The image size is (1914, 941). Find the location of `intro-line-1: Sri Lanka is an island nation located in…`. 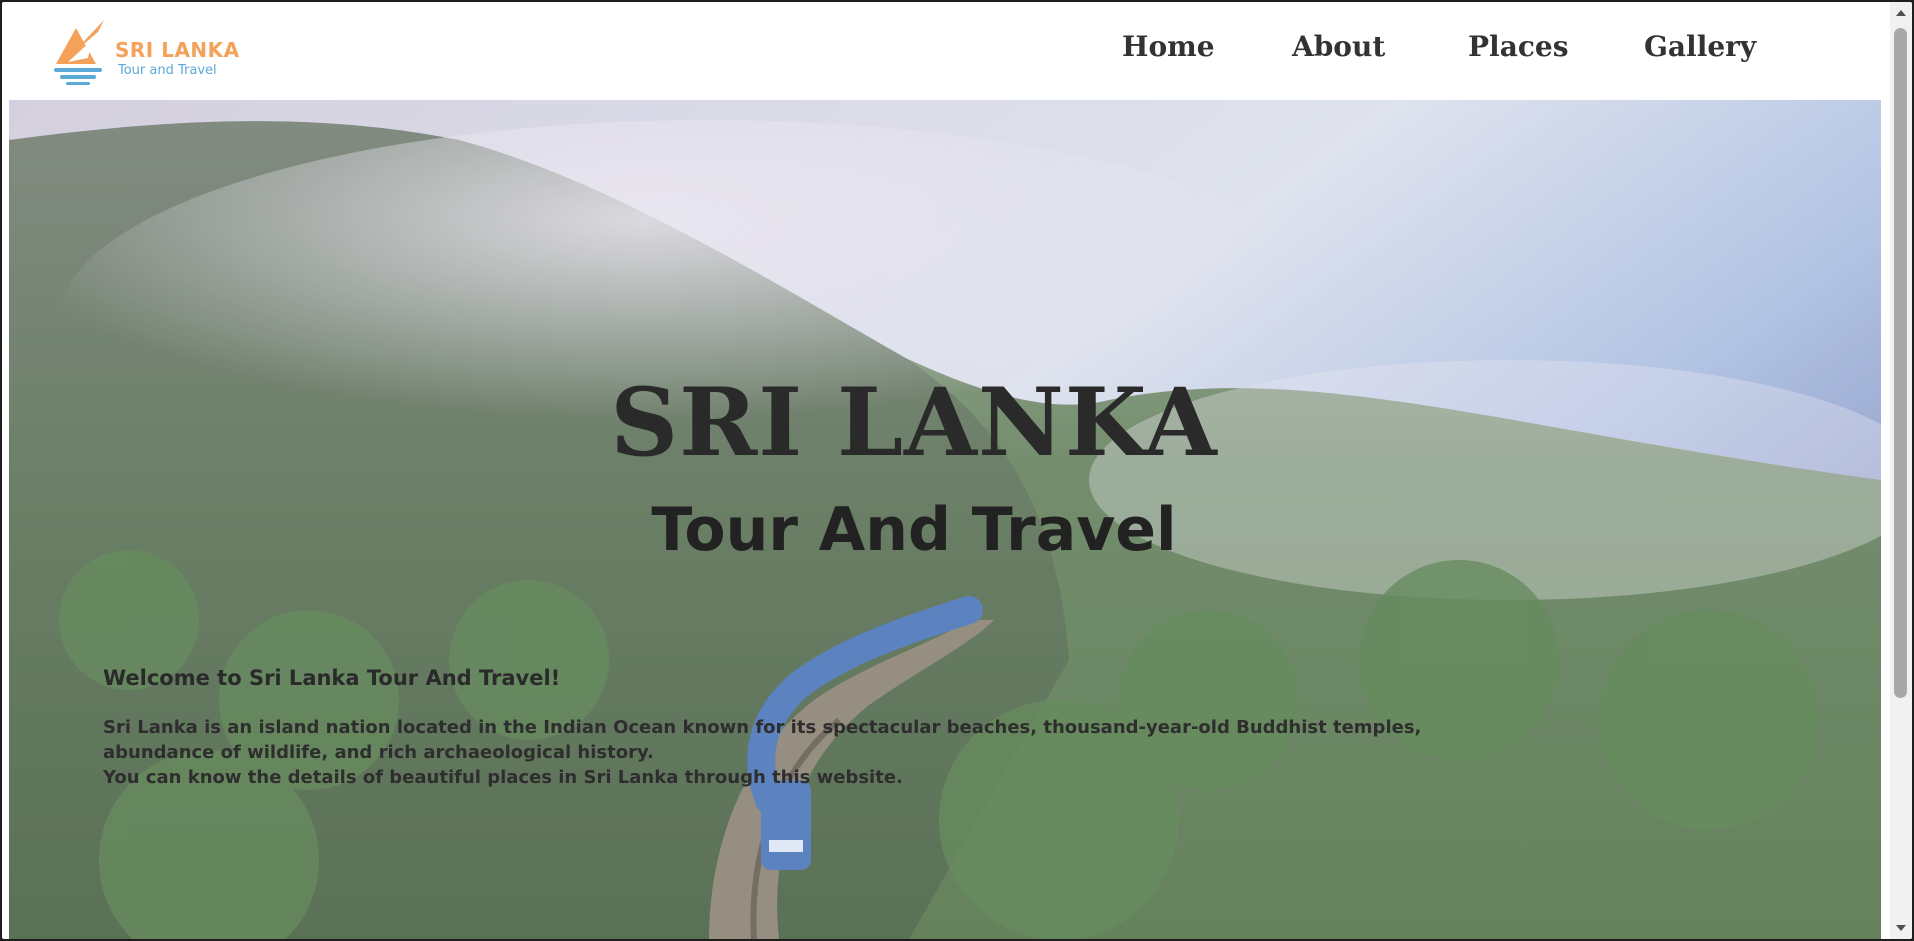

intro-line-1: Sri Lanka is an island nation located in… is located at coordinates (762, 727).